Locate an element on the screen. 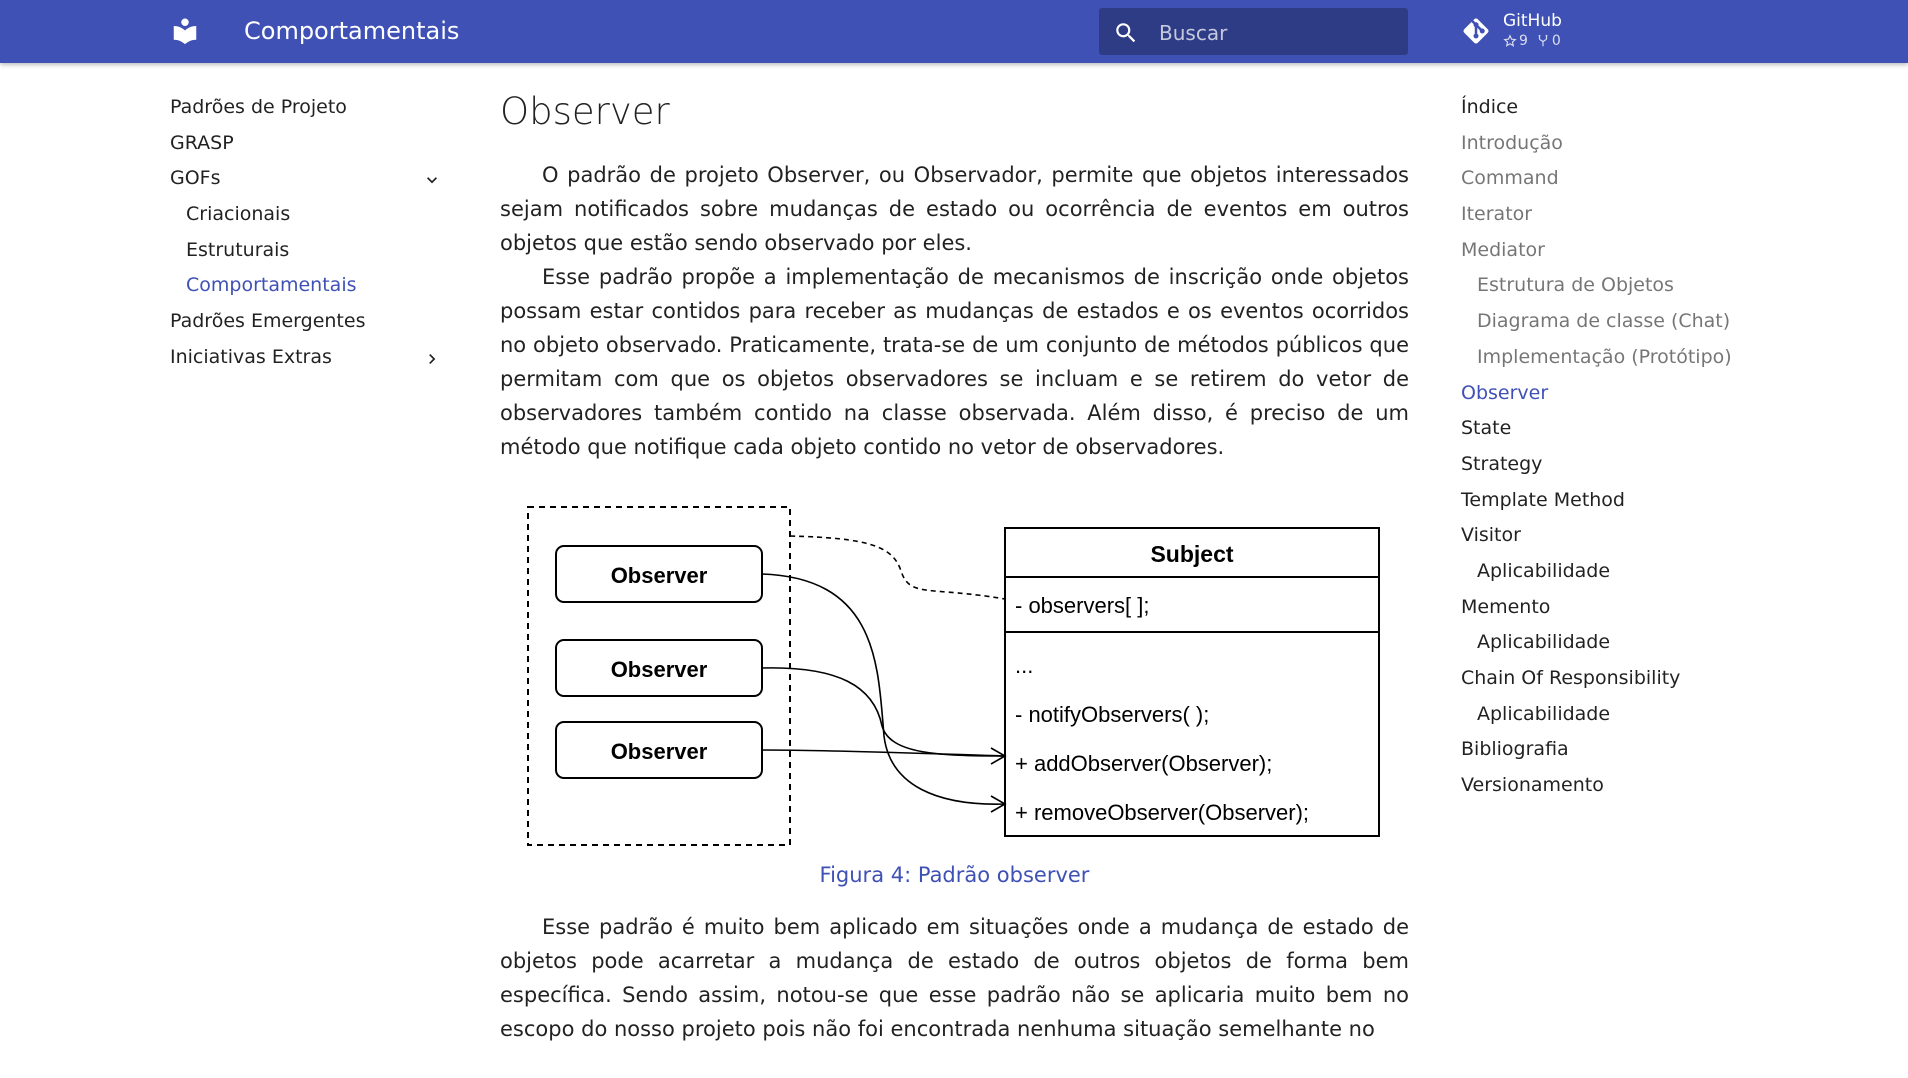 This screenshot has height=1078, width=1908. nav-item-grasp: GRASP is located at coordinates (310, 146).